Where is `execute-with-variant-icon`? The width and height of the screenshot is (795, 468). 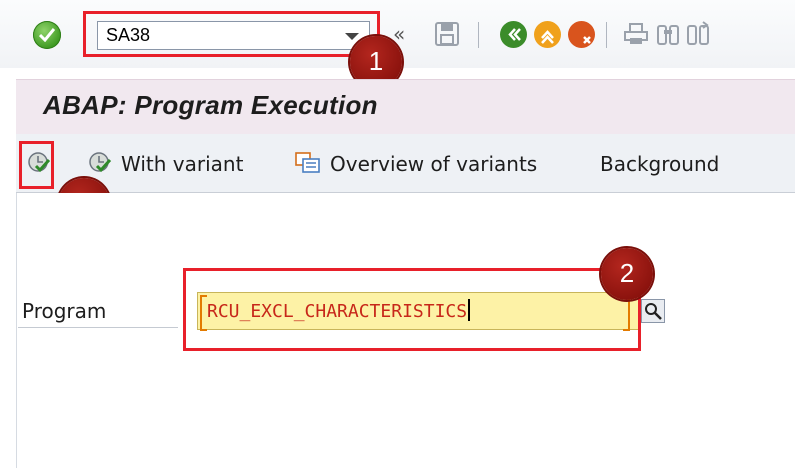 execute-with-variant-icon is located at coordinates (100, 163).